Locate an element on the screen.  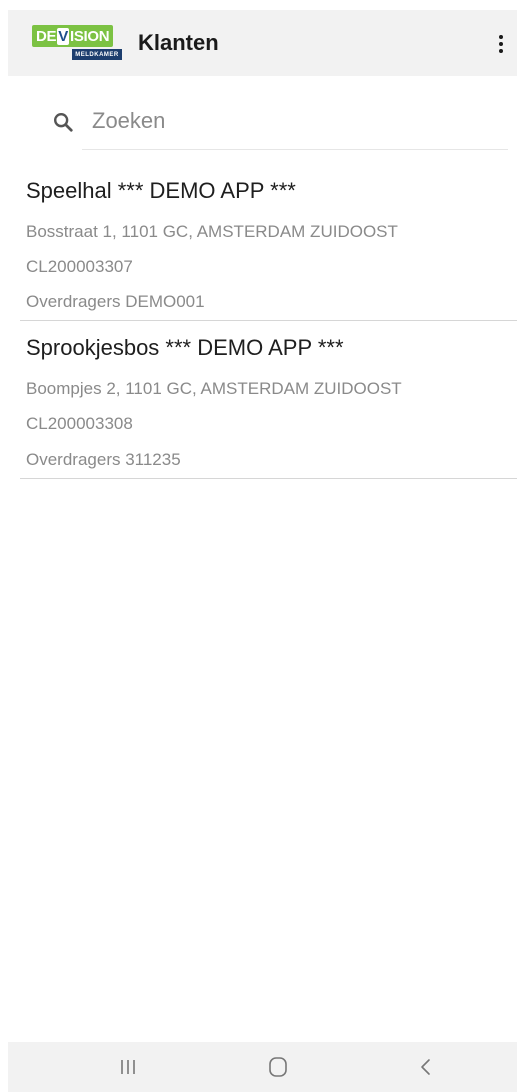
back-icon is located at coordinates (426, 1067).